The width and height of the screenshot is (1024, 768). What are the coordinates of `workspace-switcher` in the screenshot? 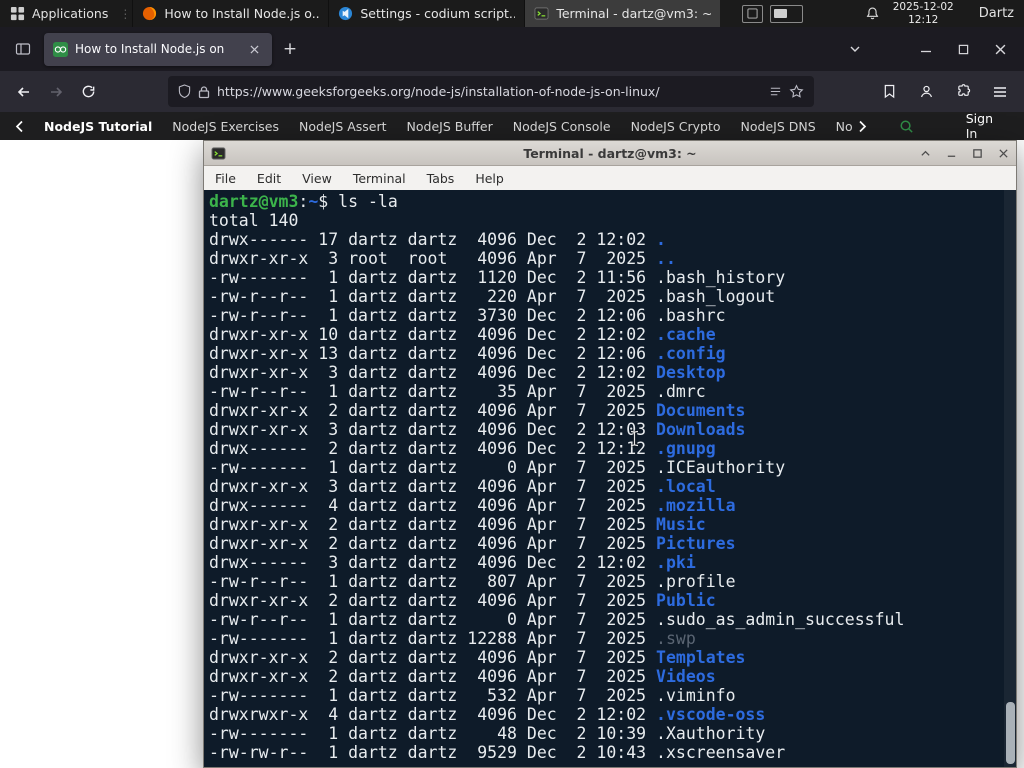 It's located at (786, 13).